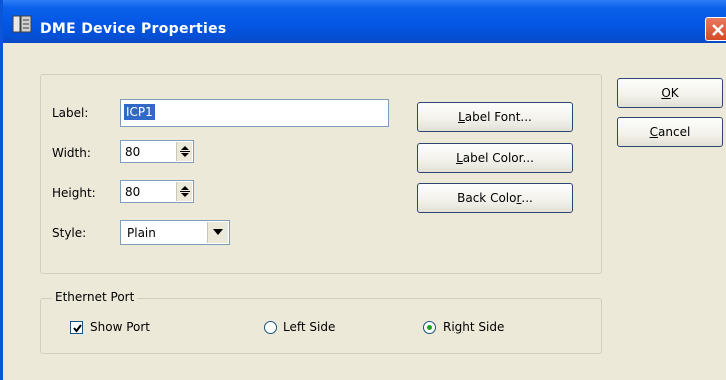 Image resolution: width=726 pixels, height=380 pixels. What do you see at coordinates (670, 132) in the screenshot?
I see `cancel-button: Cancel` at bounding box center [670, 132].